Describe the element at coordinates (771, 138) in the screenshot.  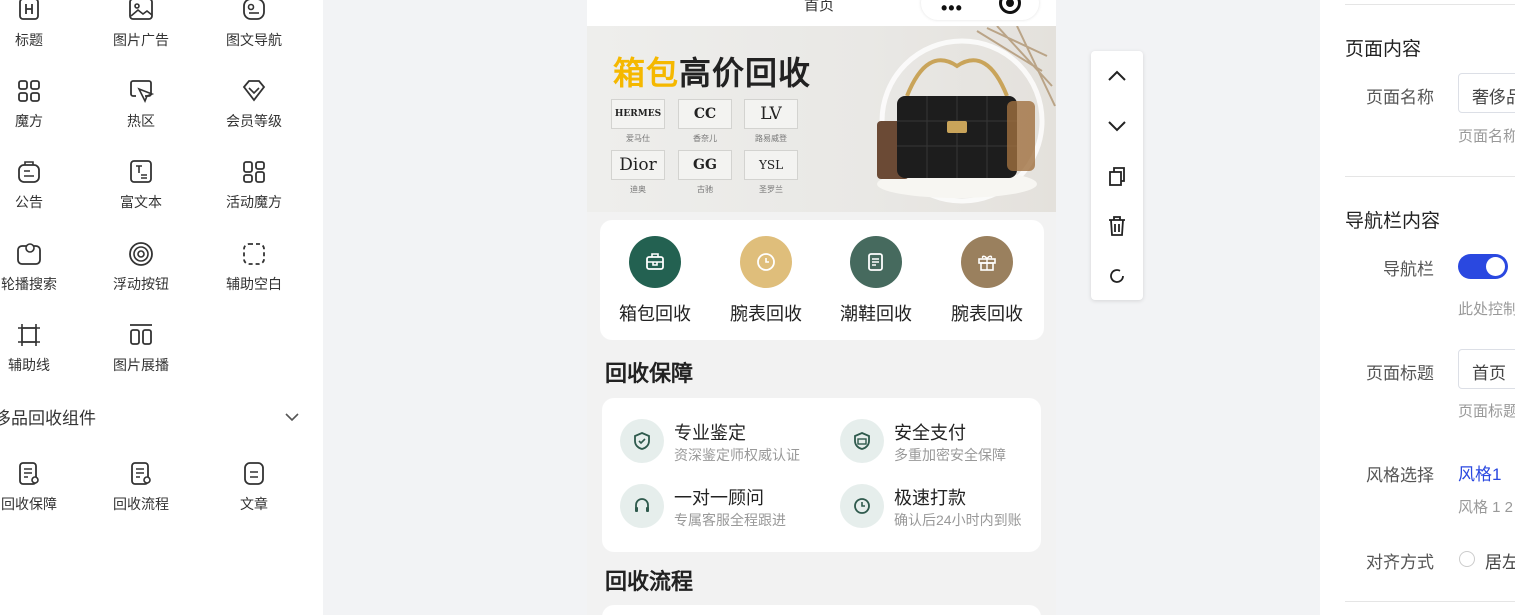
I see `brand-name: 路易威登` at that location.